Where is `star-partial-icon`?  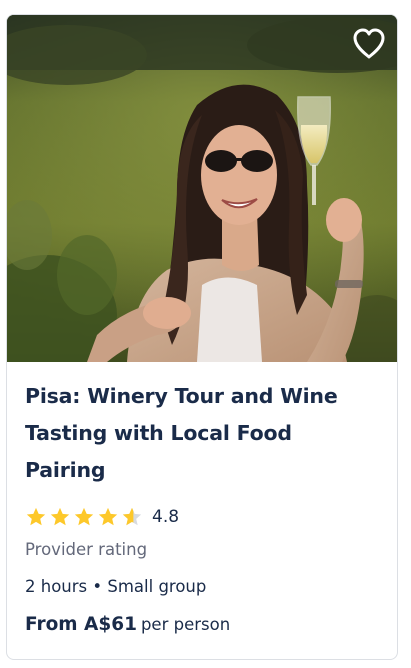 star-partial-icon is located at coordinates (132, 516).